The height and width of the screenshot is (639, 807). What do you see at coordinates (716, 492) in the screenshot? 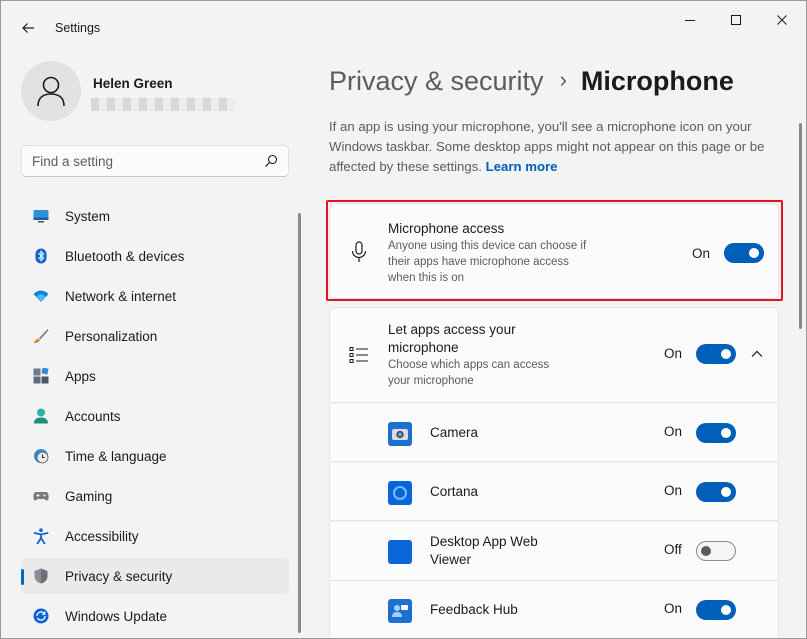
I see `cortana-toggle` at bounding box center [716, 492].